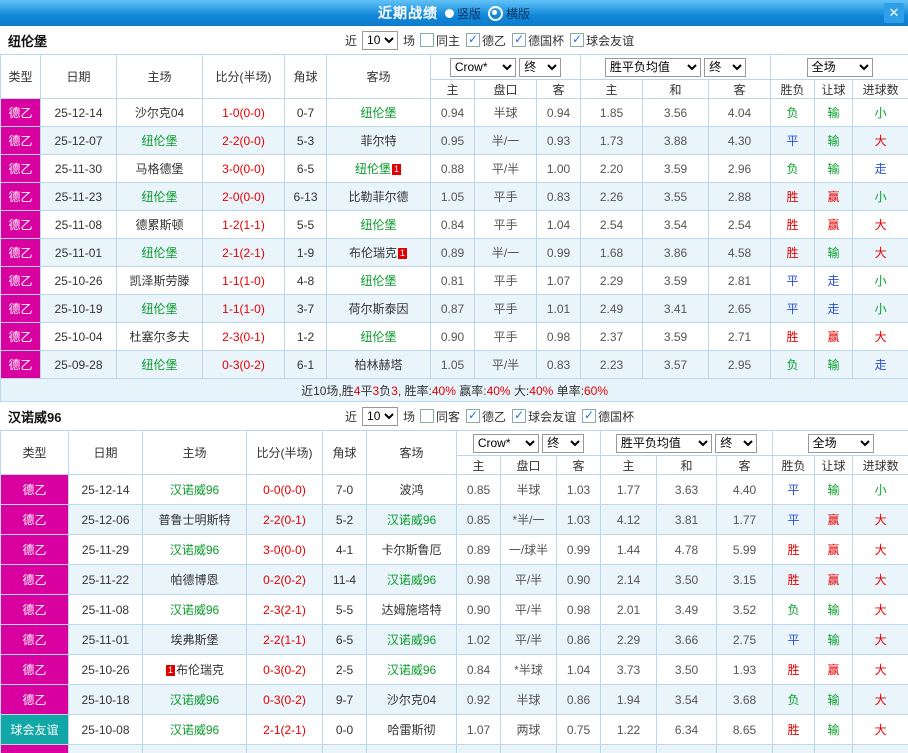  What do you see at coordinates (612, 308) in the screenshot?
I see `euro-home-odds: 2.49` at bounding box center [612, 308].